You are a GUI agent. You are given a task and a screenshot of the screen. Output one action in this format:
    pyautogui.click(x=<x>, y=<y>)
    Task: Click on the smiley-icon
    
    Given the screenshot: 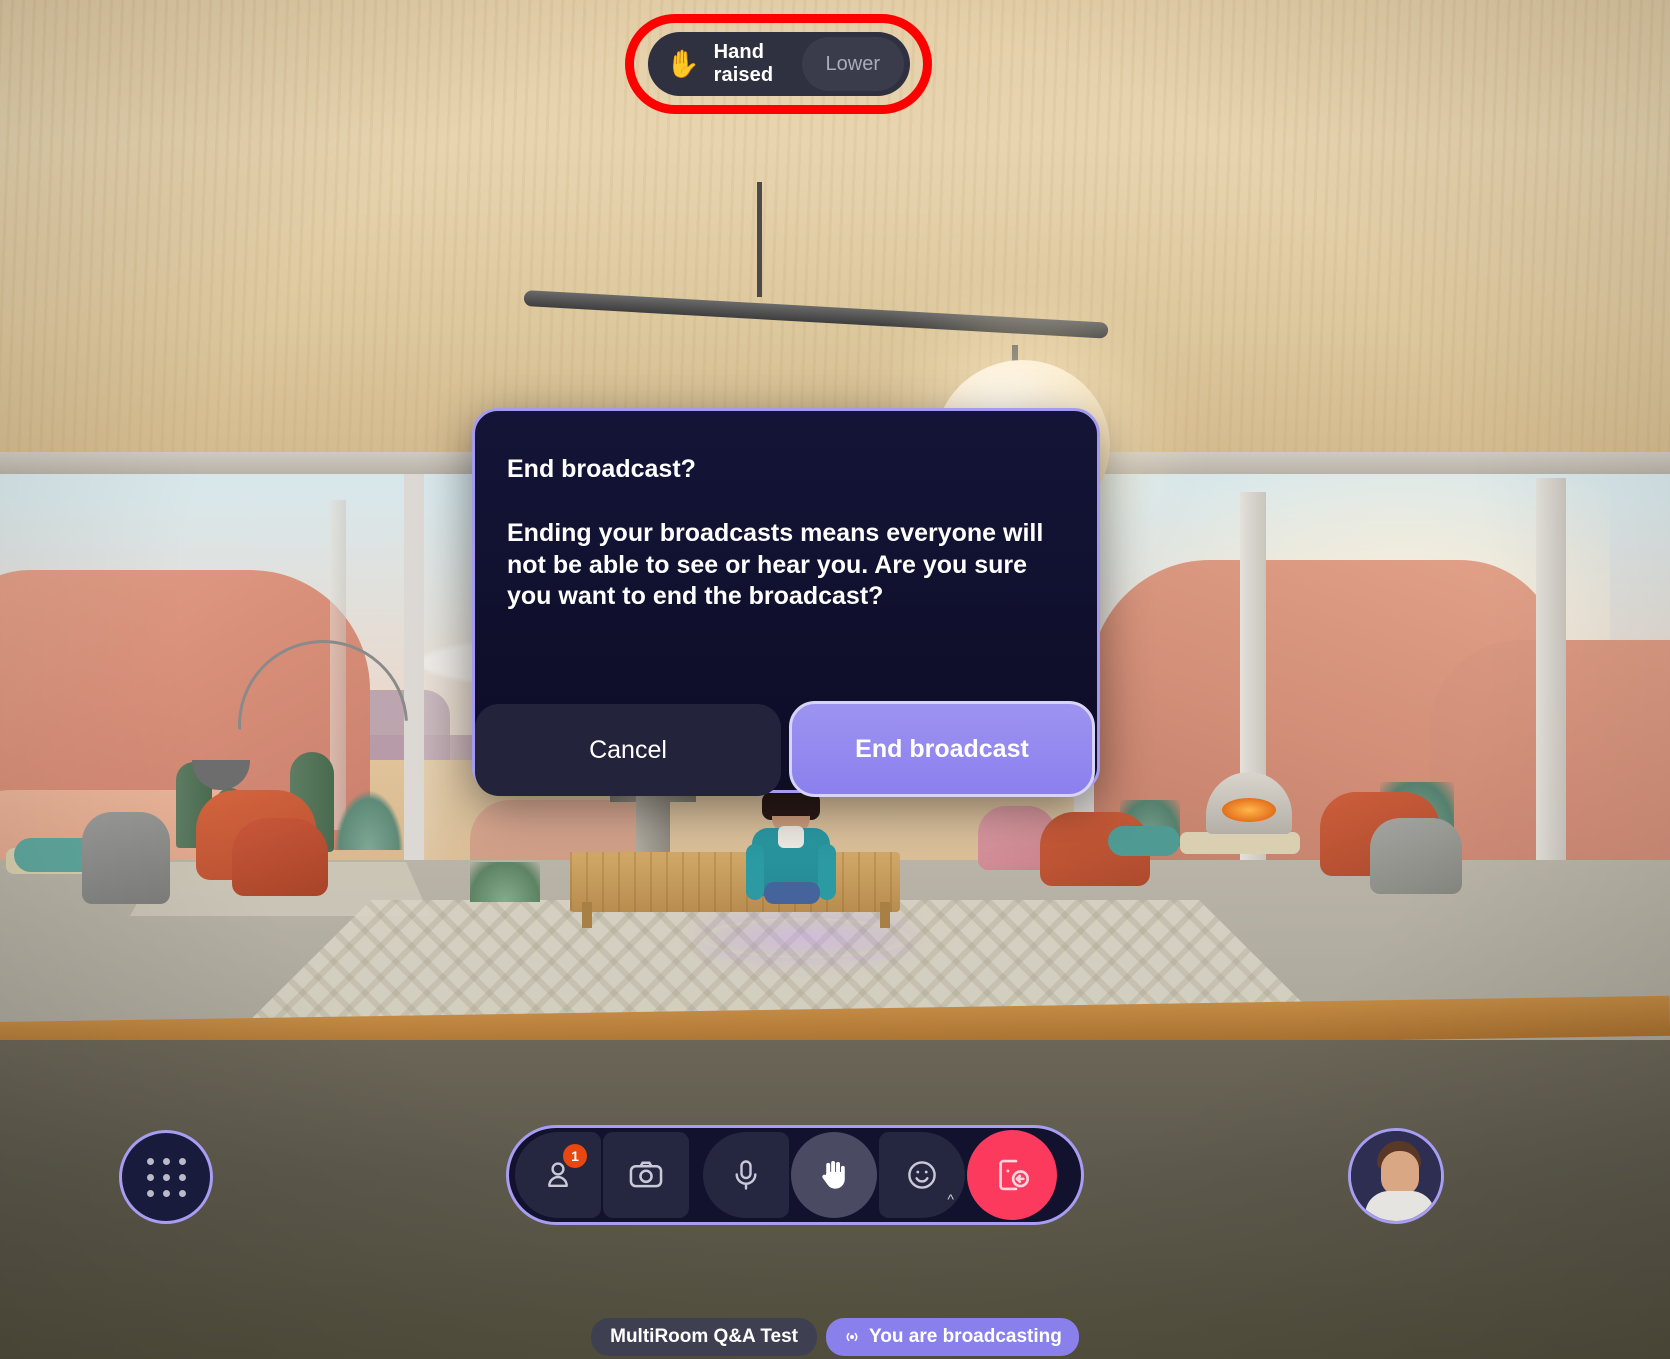 What is the action you would take?
    pyautogui.click(x=922, y=1175)
    